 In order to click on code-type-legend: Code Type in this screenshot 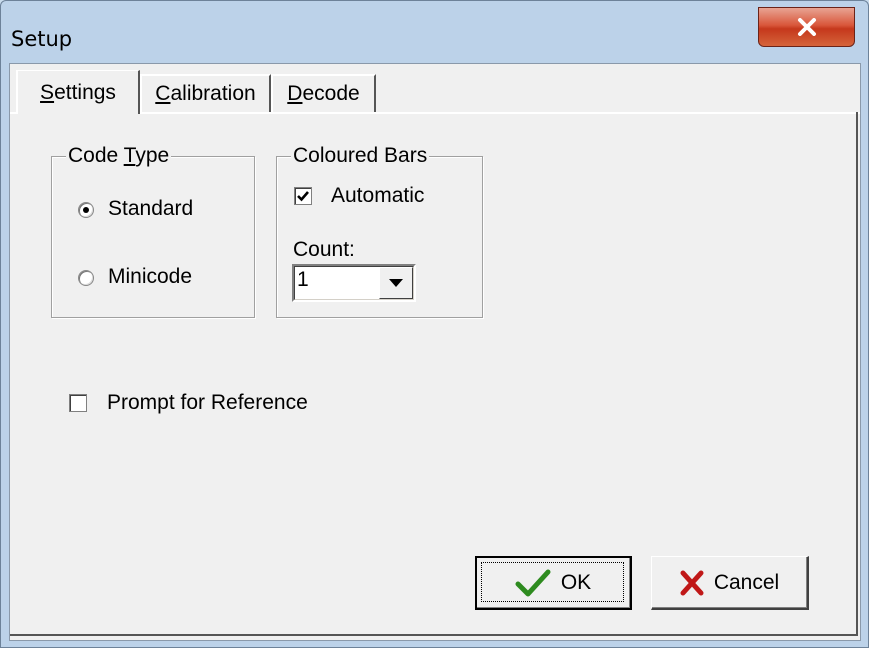, I will do `click(119, 156)`.